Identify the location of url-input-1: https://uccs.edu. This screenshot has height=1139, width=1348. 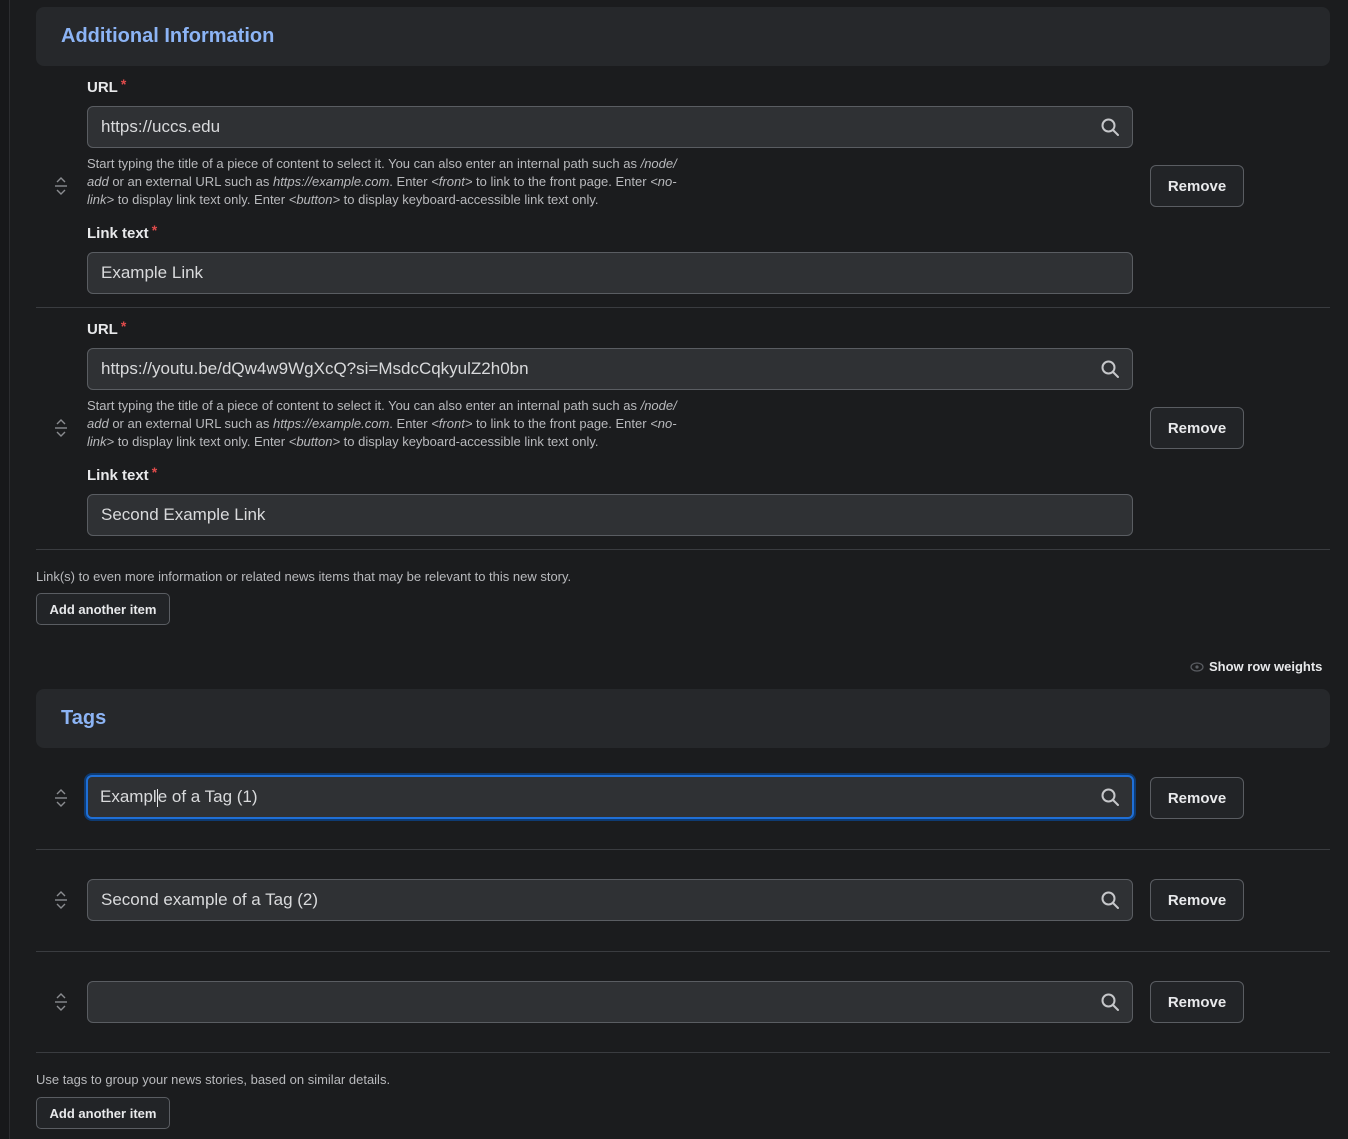
(610, 127).